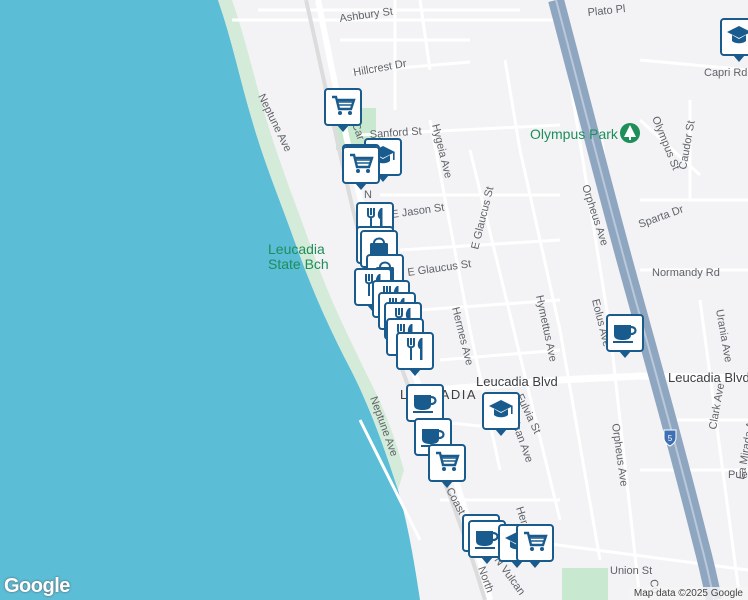  Describe the element at coordinates (296, 249) in the screenshot. I see `place-label-state-beach-line1: Leucadia` at that location.